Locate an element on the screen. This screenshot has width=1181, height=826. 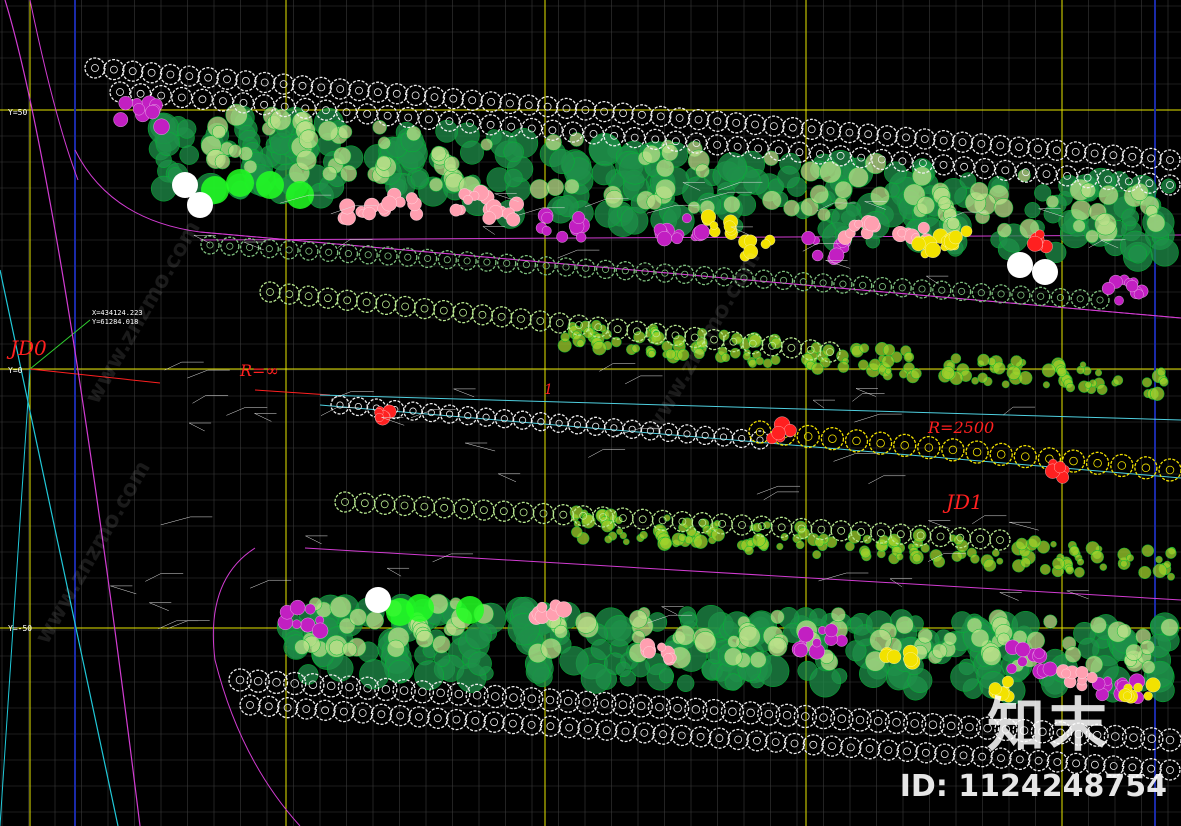
axis-label-y-mid: Y=0 is located at coordinates (15, 370).